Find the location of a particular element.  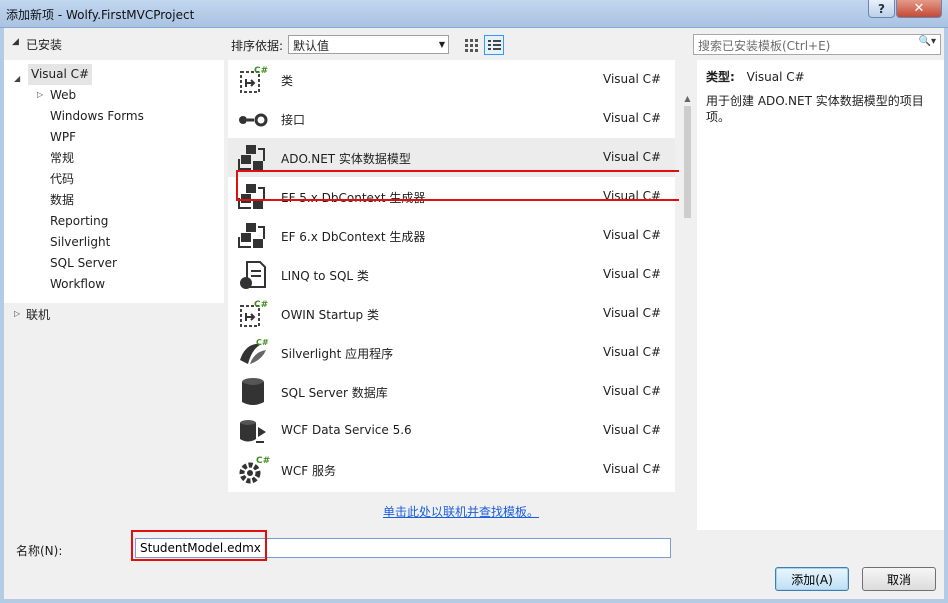

scroll-up-icon: ▲ is located at coordinates (687, 99).